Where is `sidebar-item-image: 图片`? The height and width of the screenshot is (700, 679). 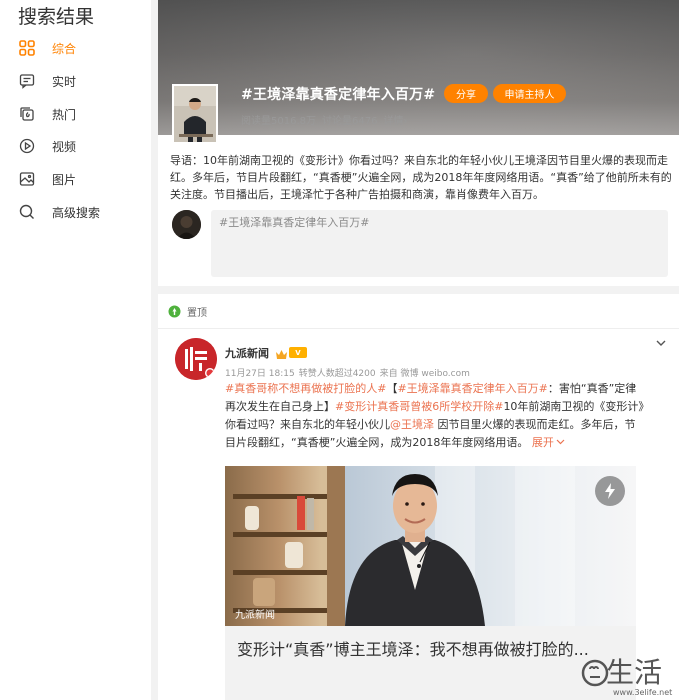 sidebar-item-image: 图片 is located at coordinates (47, 179).